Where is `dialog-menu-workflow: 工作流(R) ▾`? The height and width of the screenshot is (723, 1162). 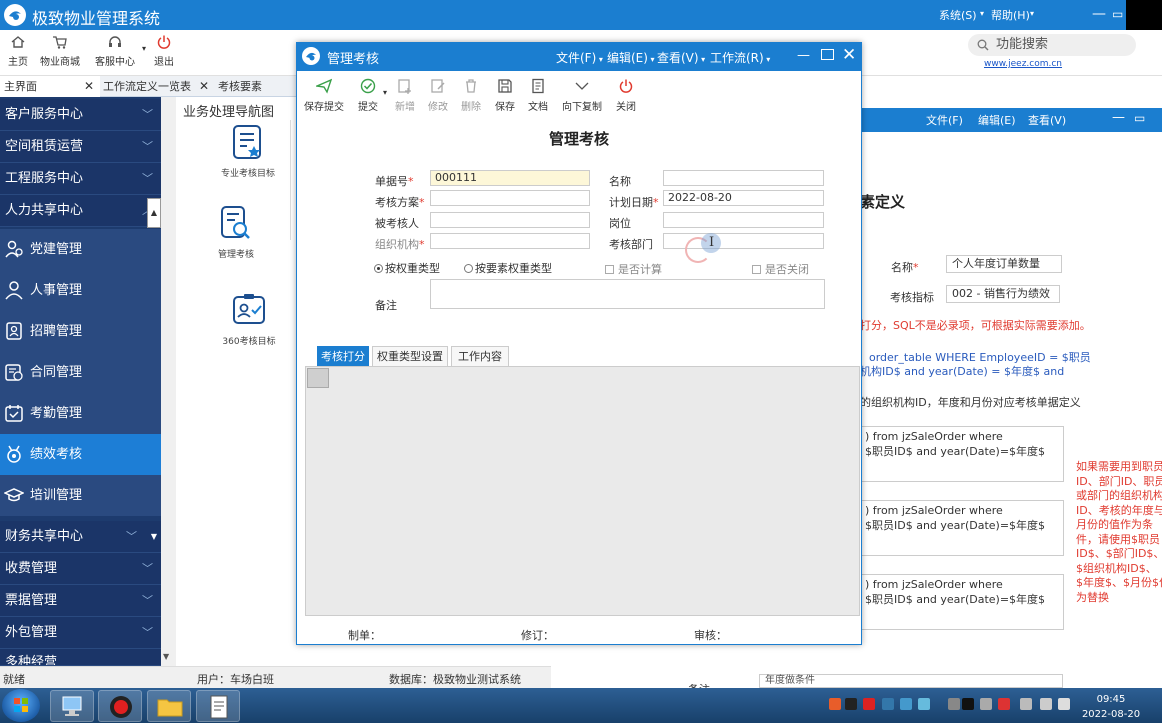 dialog-menu-workflow: 工作流(R) ▾ is located at coordinates (740, 57).